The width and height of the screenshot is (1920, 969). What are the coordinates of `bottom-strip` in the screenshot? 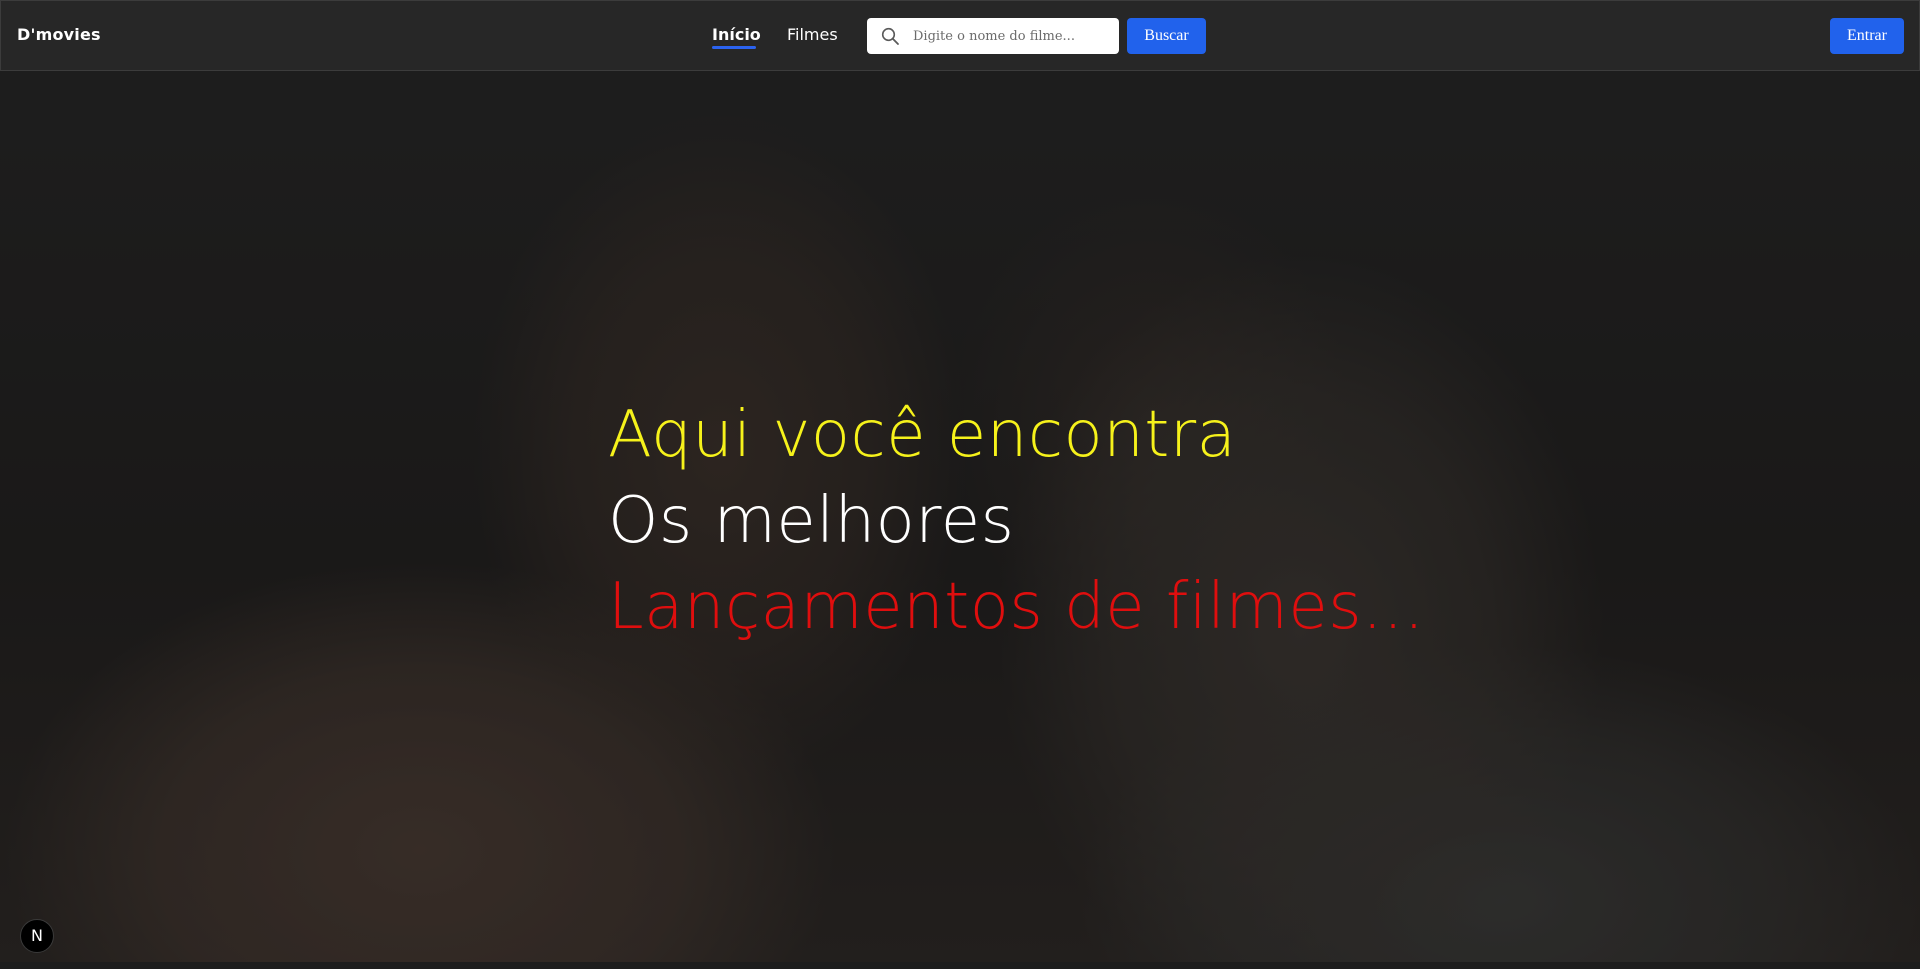 It's located at (960, 965).